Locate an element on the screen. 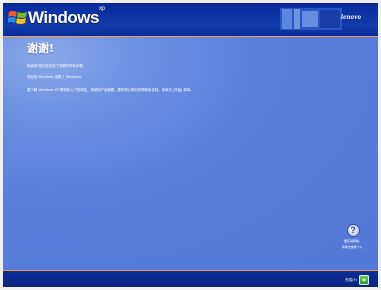 The image size is (381, 290). message-line-1: 恭喜您!您已经完成了设置的所有步骤。 is located at coordinates (56, 66).